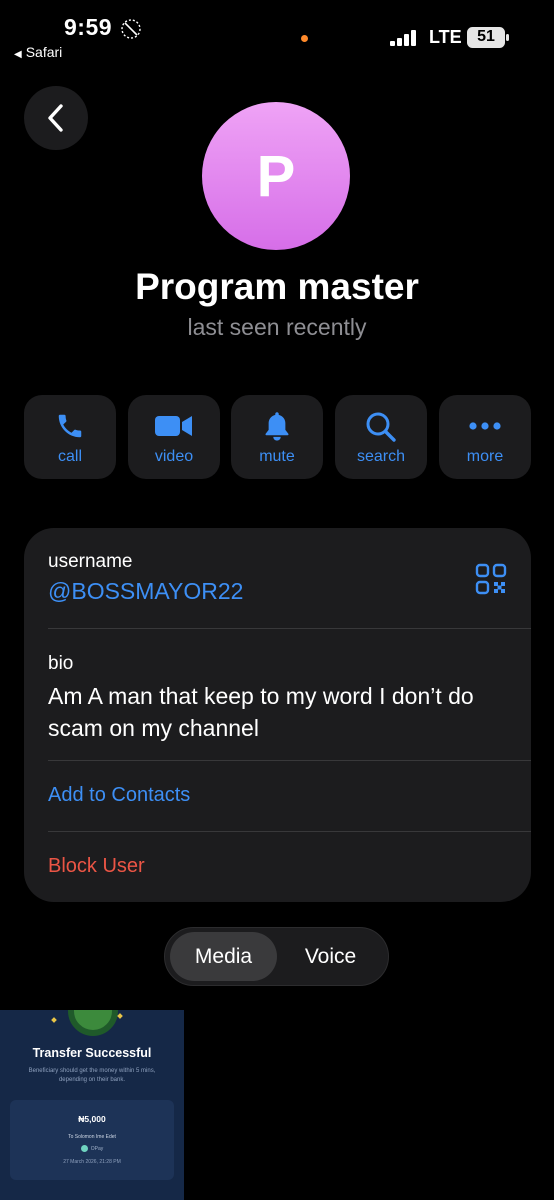 The width and height of the screenshot is (554, 1200). I want to click on battery-icon: 51, so click(488, 37).